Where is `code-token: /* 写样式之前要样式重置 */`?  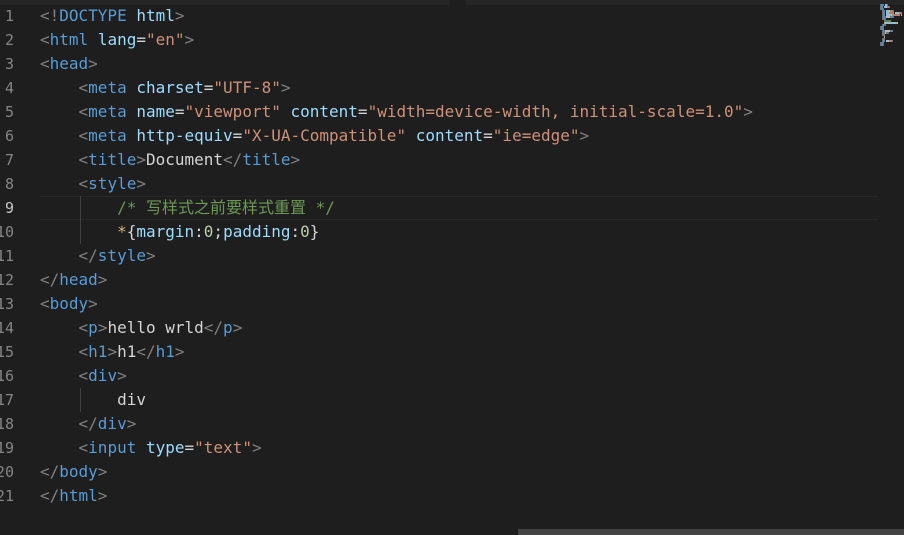
code-token: /* 写样式之前要样式重置 */ is located at coordinates (226, 207).